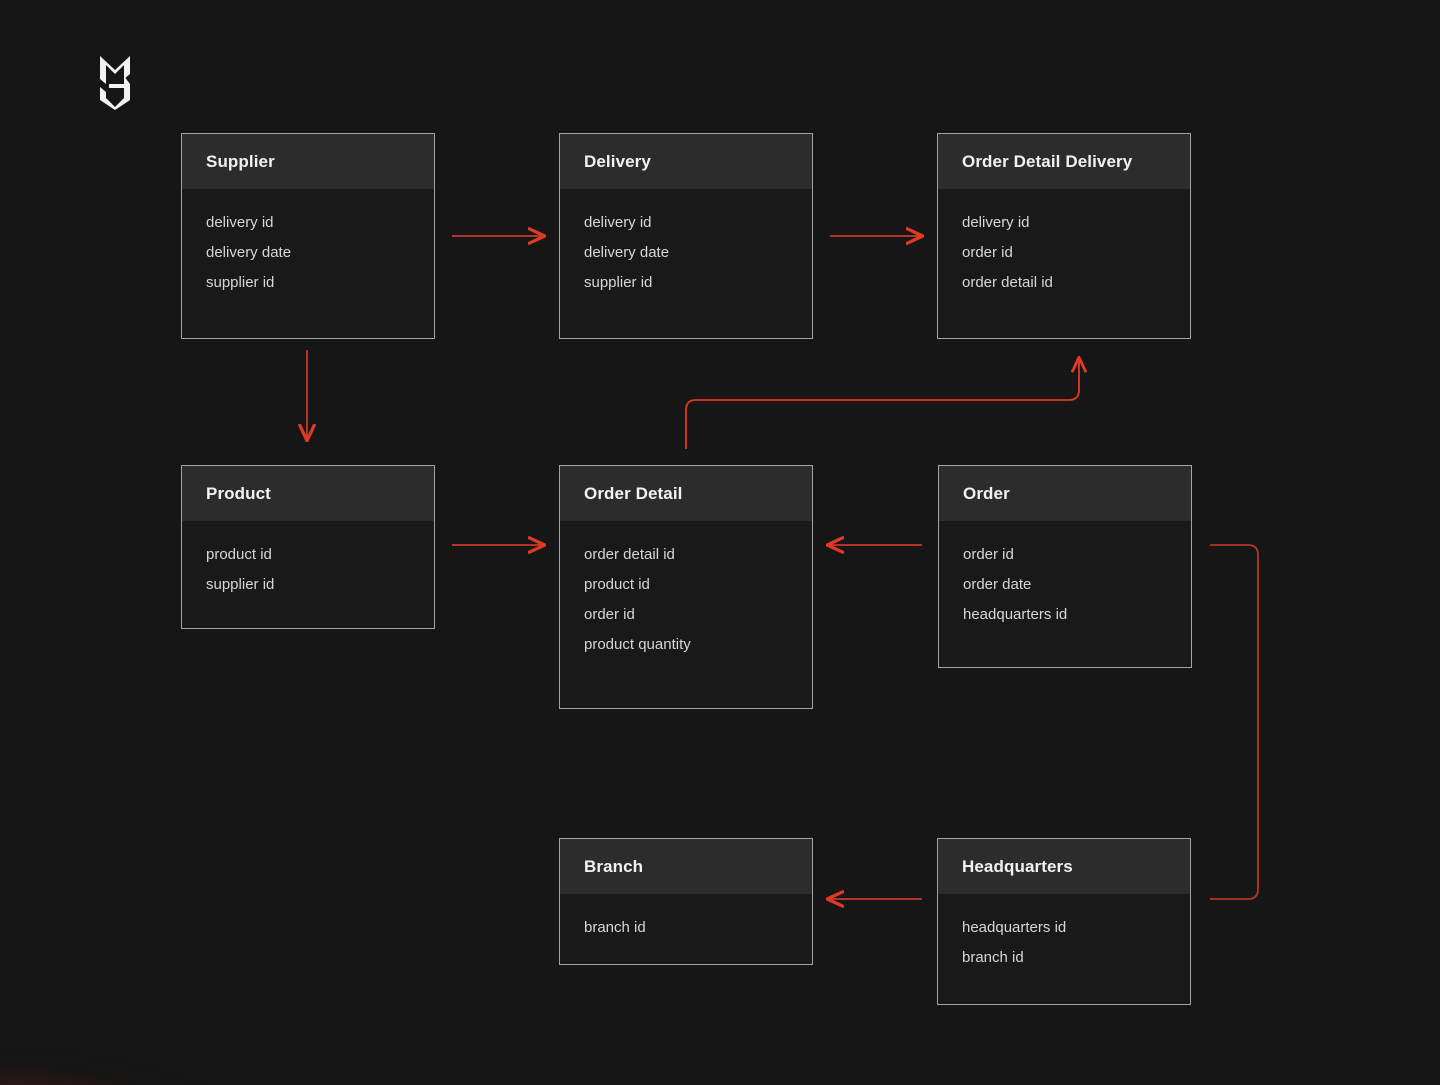 The height and width of the screenshot is (1085, 1440). I want to click on entity-title: Supplier, so click(240, 161).